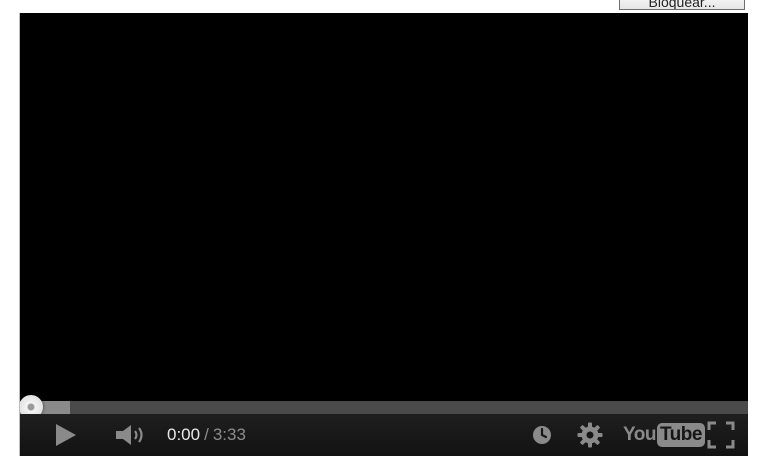 The image size is (767, 456). I want to click on current-time: 0:00, so click(184, 434).